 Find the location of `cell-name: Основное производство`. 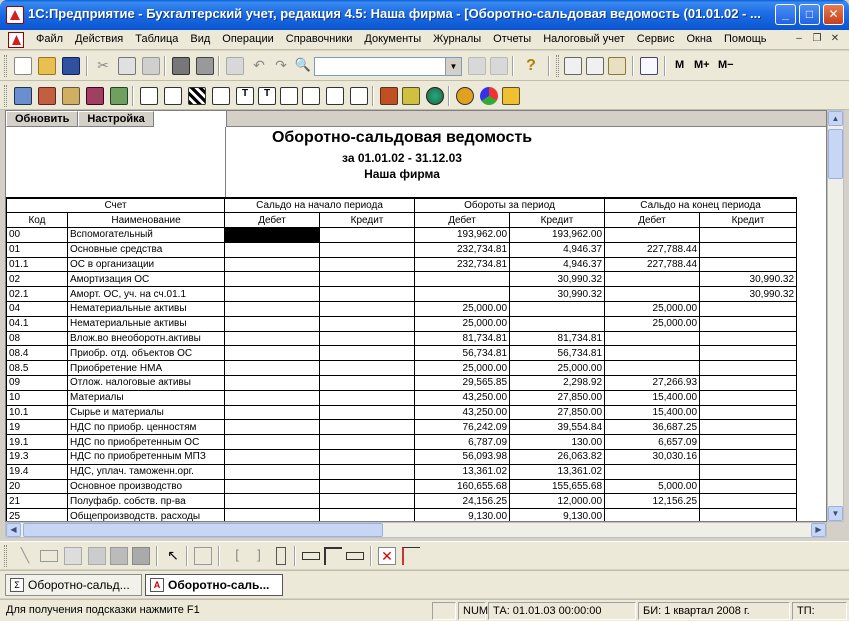

cell-name: Основное производство is located at coordinates (146, 486).